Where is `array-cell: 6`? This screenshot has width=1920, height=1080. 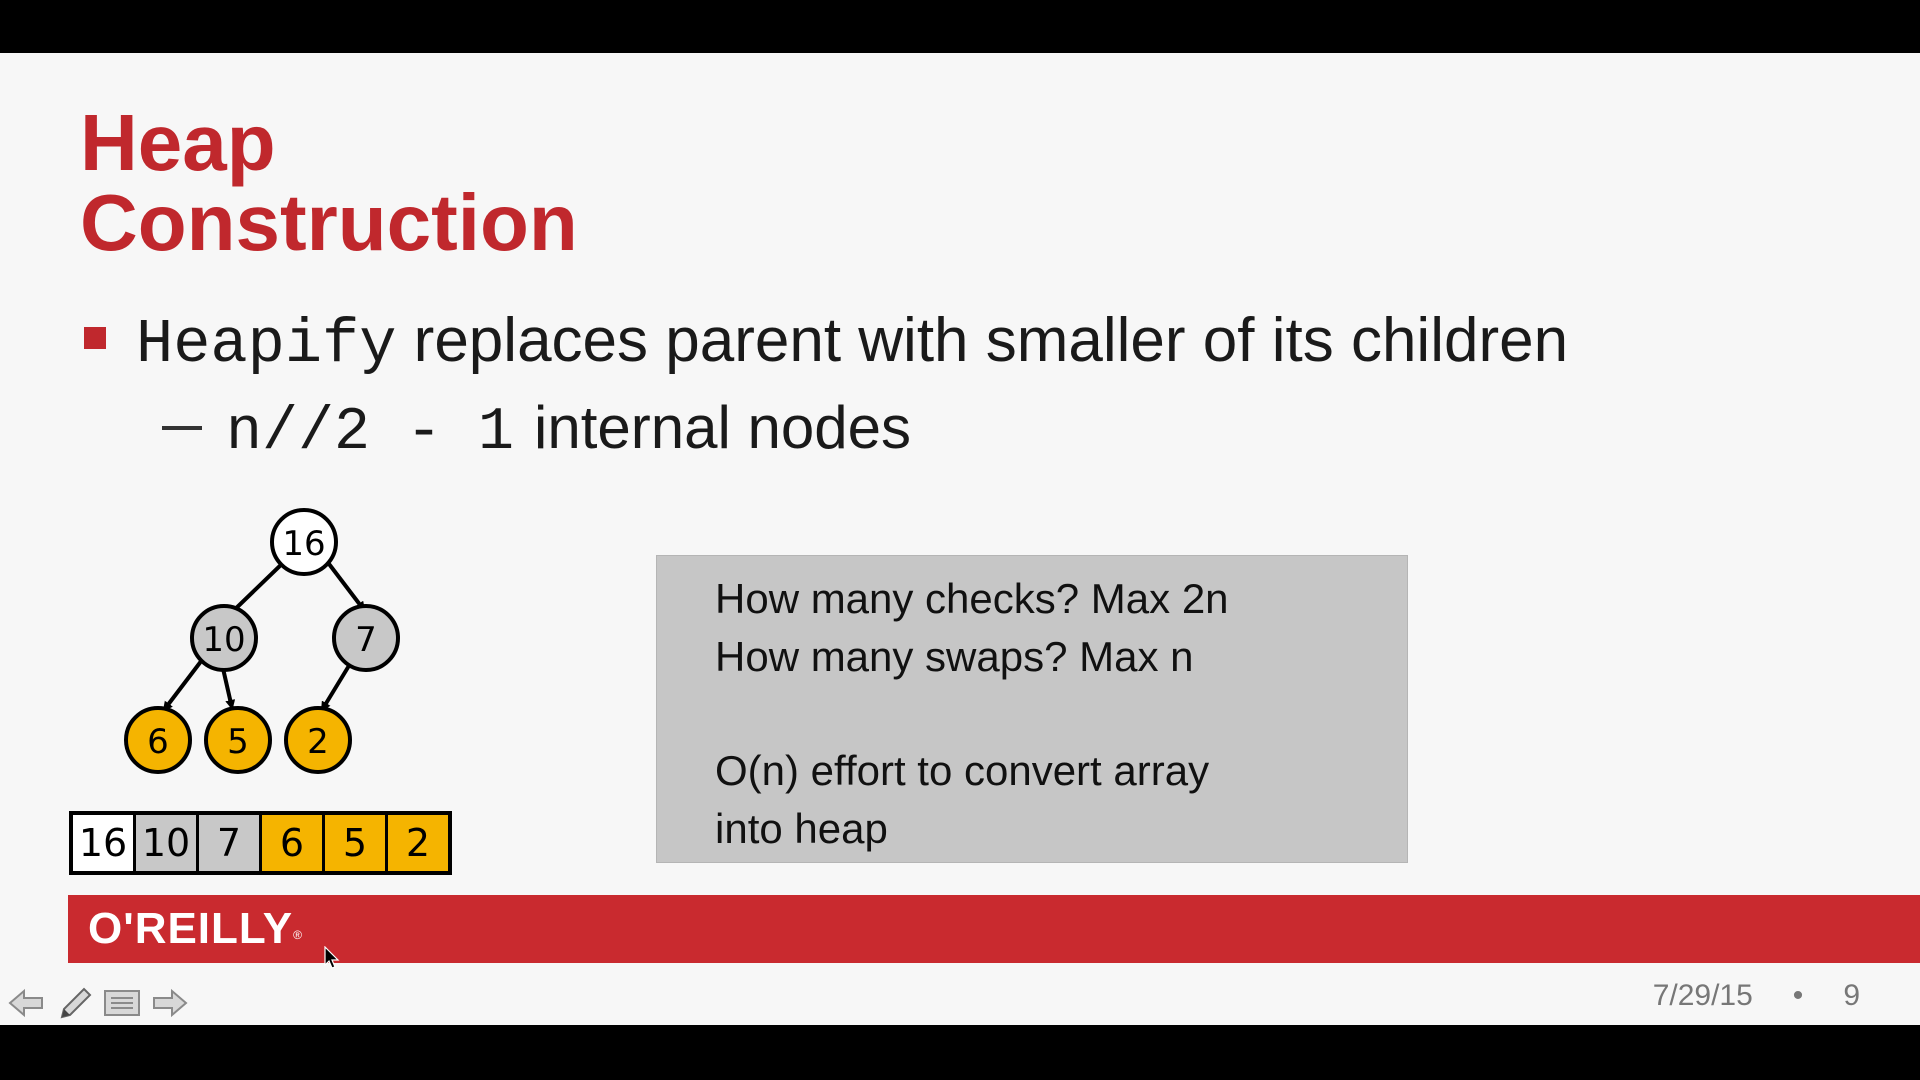
array-cell: 6 is located at coordinates (293, 843).